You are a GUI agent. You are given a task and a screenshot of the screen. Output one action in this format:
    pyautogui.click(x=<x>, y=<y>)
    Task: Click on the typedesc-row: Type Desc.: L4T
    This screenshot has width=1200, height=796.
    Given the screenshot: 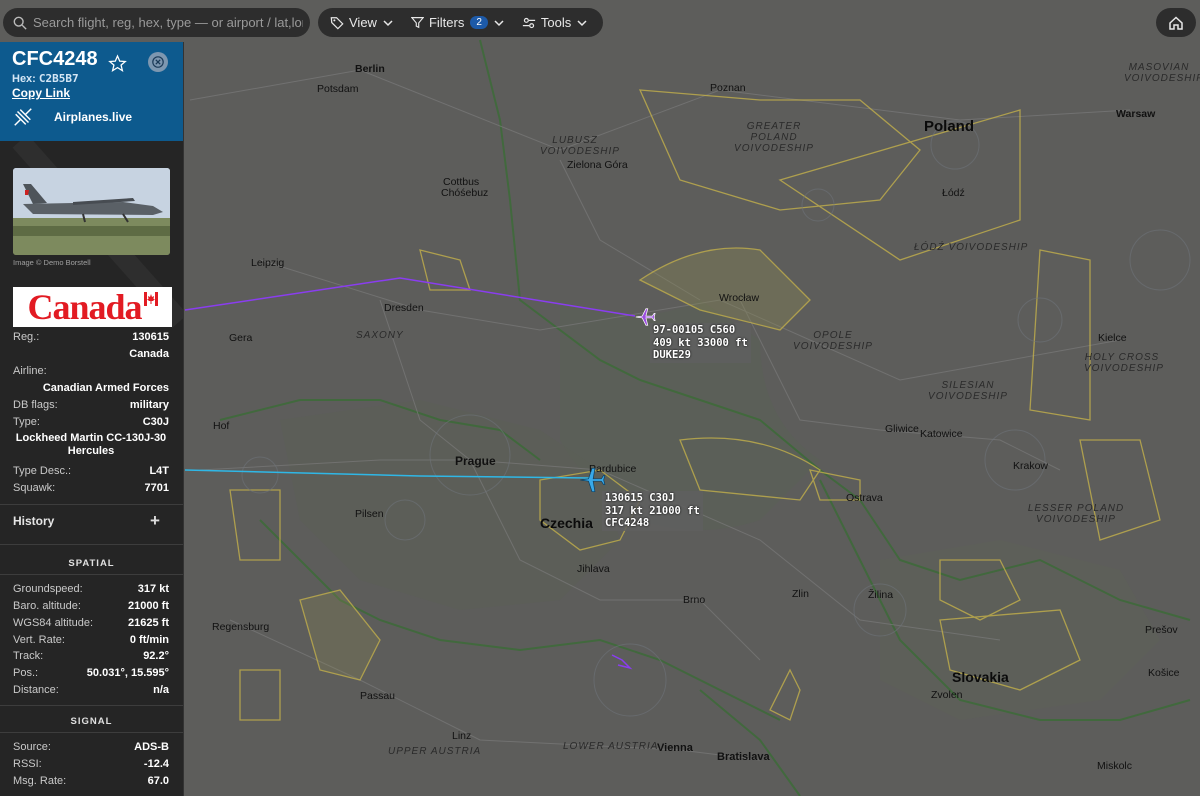 What is the action you would take?
    pyautogui.click(x=91, y=471)
    